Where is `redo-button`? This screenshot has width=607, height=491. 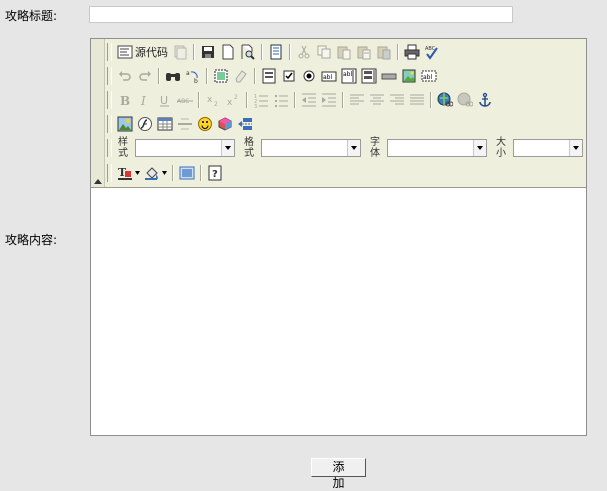 redo-button is located at coordinates (145, 76).